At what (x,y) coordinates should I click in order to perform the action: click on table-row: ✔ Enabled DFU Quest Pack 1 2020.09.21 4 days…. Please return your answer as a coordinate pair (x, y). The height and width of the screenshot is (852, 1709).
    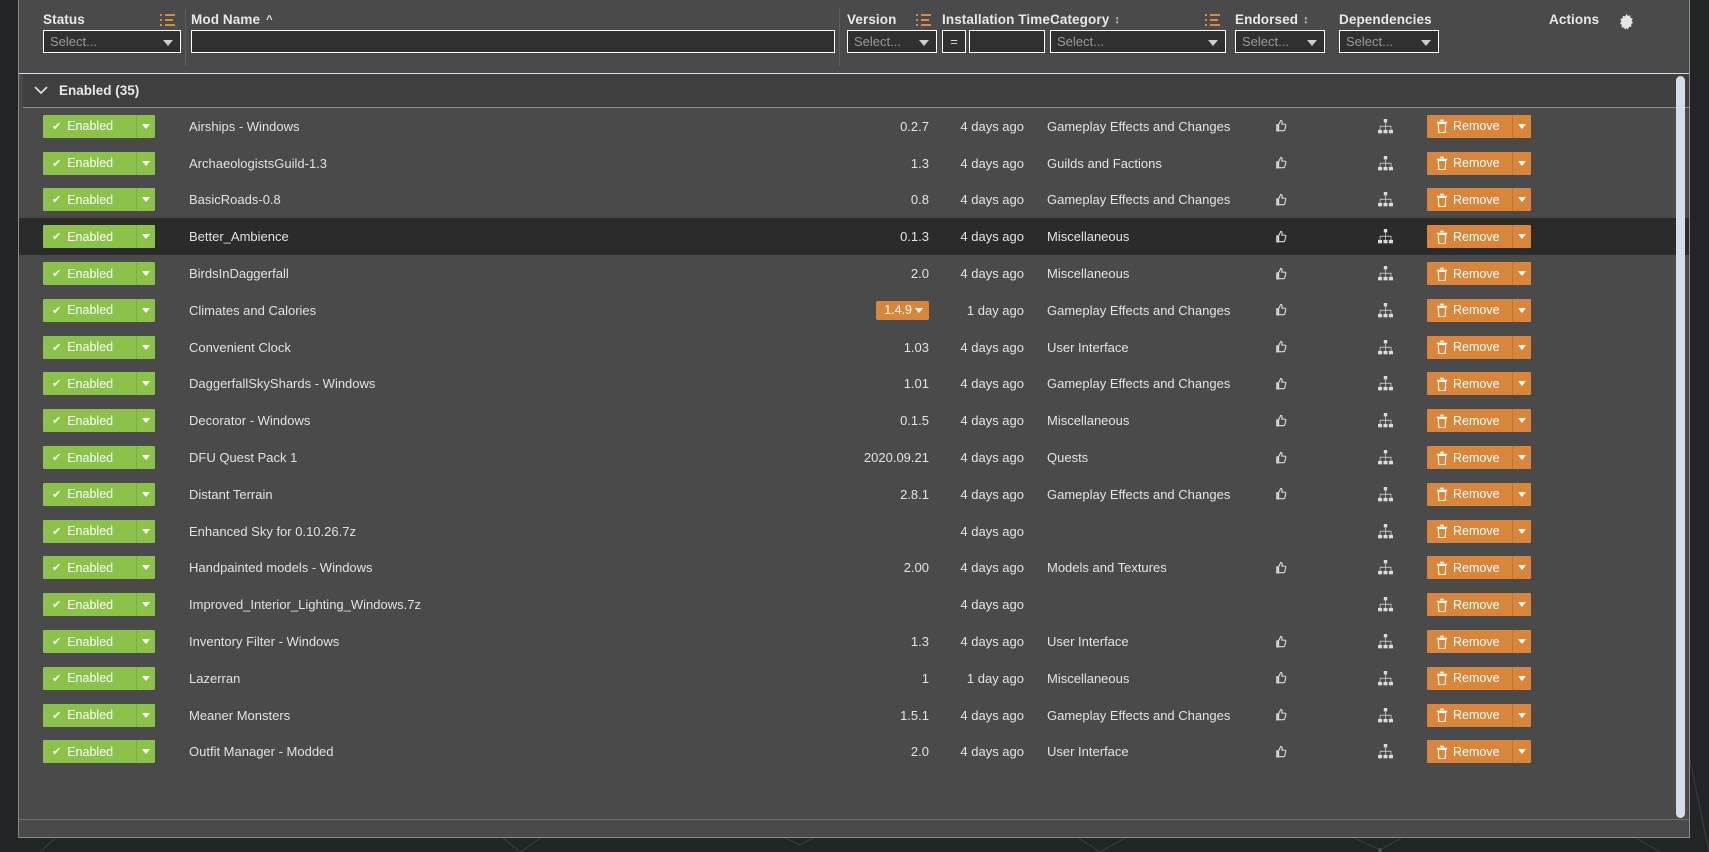
    Looking at the image, I should click on (854, 457).